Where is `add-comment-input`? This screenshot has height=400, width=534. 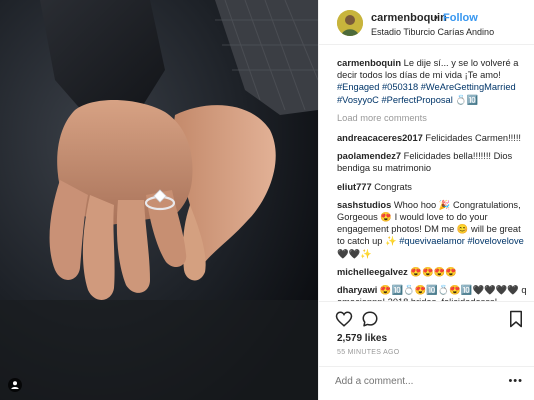
add-comment-input is located at coordinates (415, 381).